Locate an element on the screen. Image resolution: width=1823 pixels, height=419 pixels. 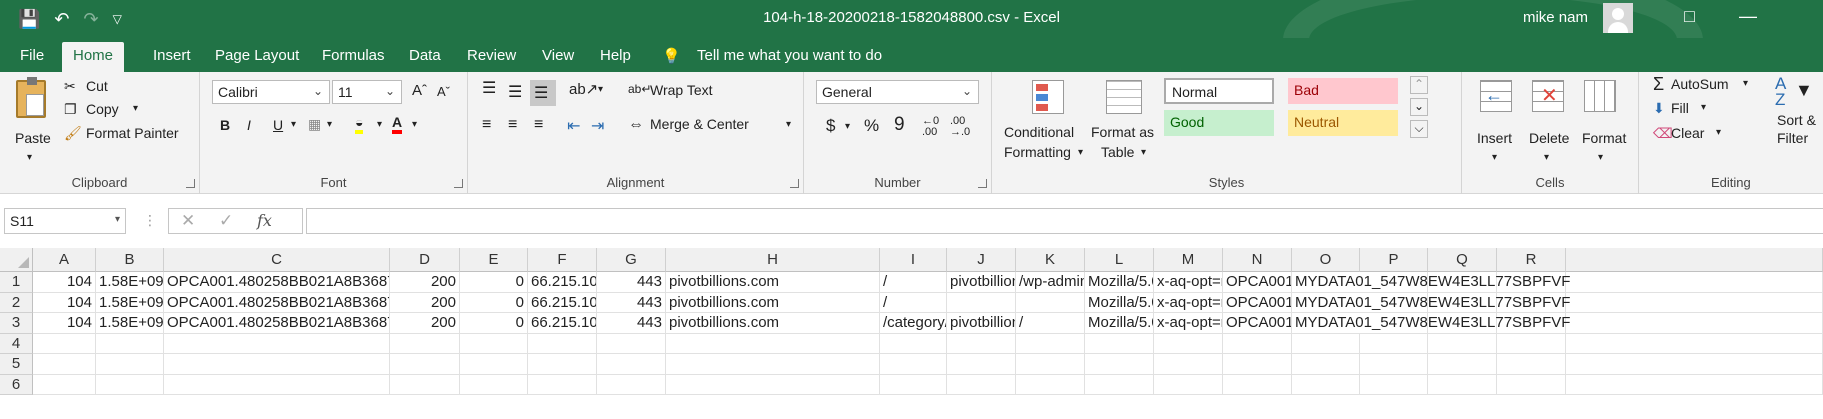
tab-file: File is located at coordinates (32, 55).